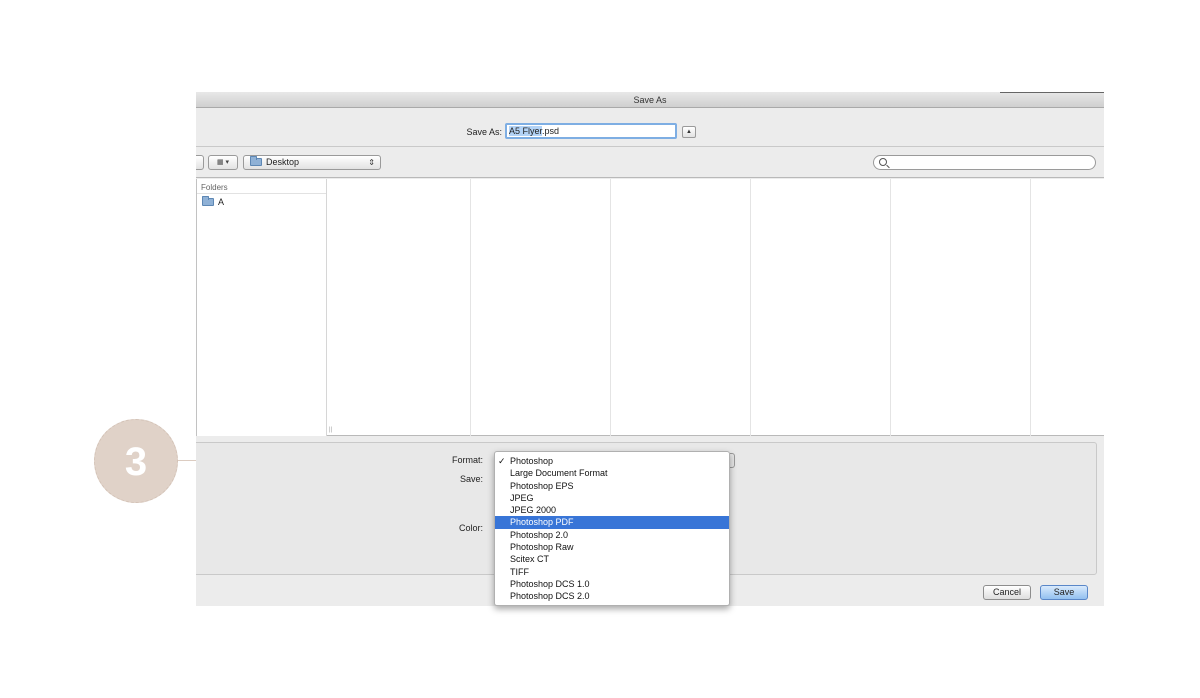  I want to click on save-options-label: Save:, so click(471, 479).